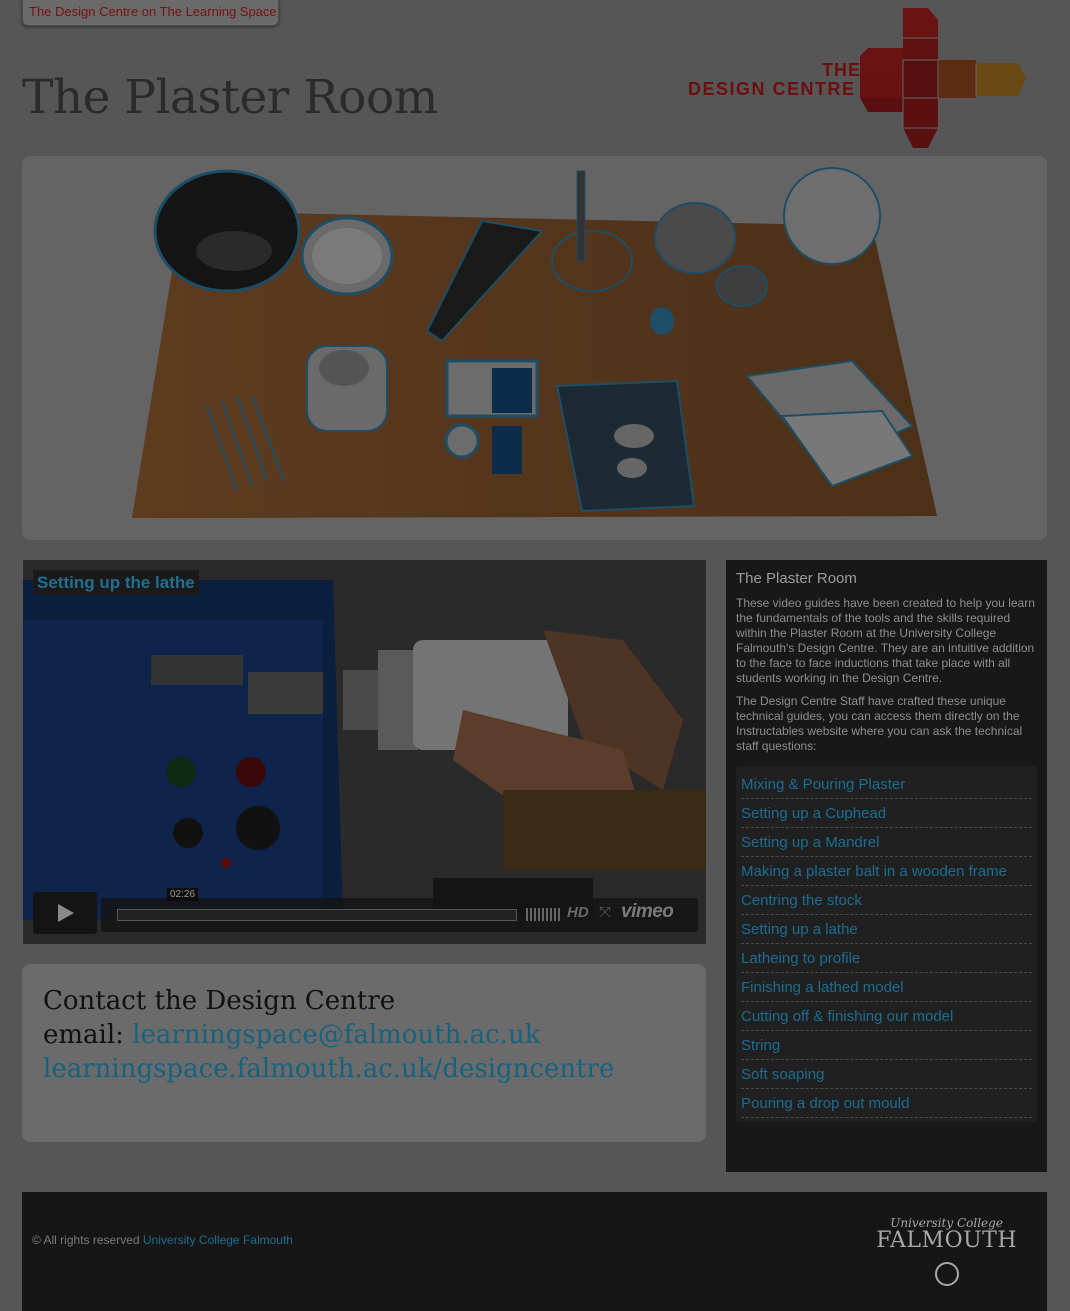  What do you see at coordinates (83, 1035) in the screenshot?
I see `email-label: email:` at bounding box center [83, 1035].